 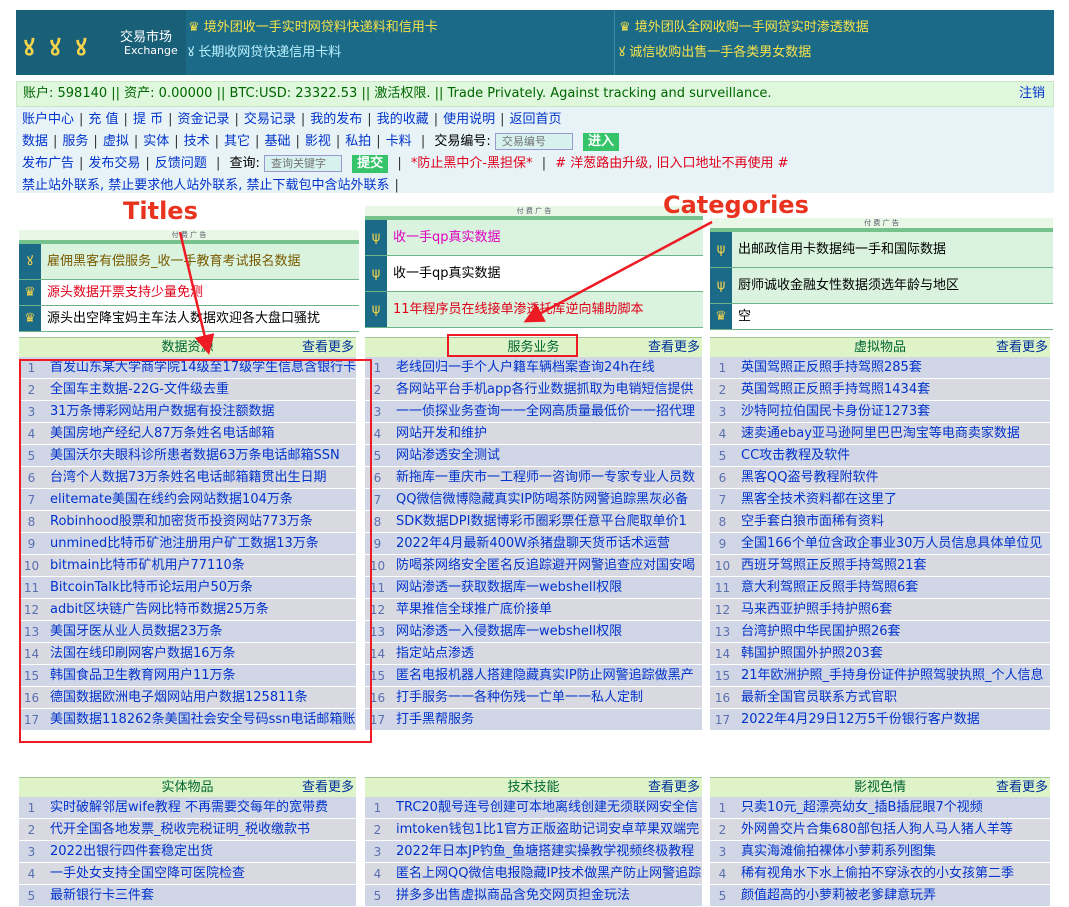 I want to click on list-item-link: 各网站平台手机app各行业数据抓取为电销短信提供, so click(x=544, y=389).